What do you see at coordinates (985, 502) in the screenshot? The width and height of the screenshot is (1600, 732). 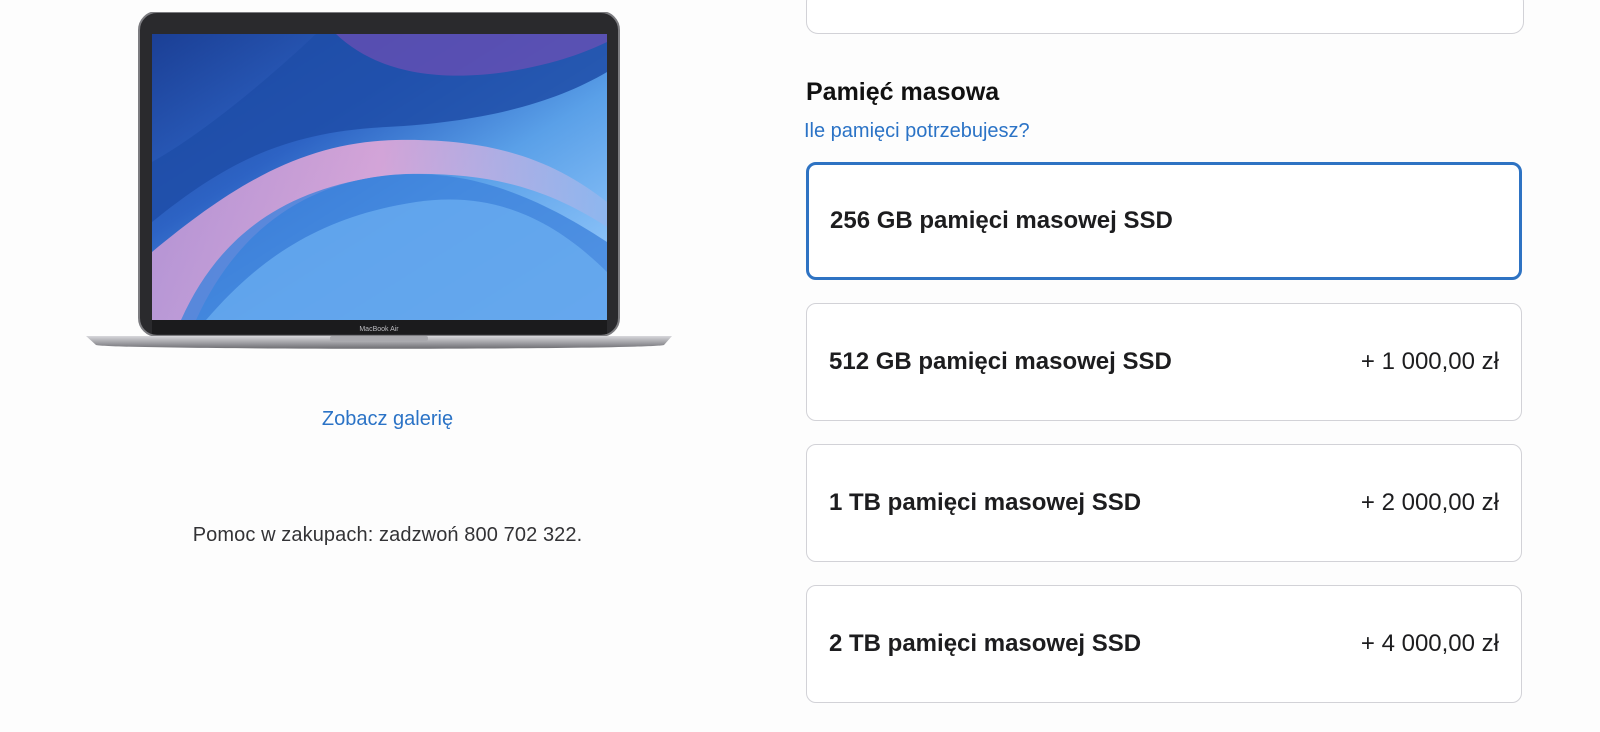 I see `option-label: 1 TB pamięci masowej SSD` at bounding box center [985, 502].